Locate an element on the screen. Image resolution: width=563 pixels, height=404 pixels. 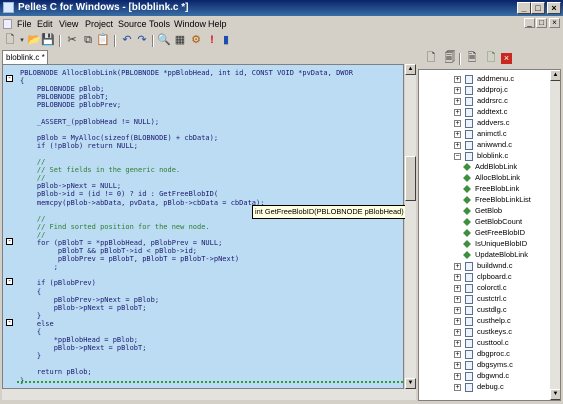
close-red-icon: × is located at coordinates (506, 58).